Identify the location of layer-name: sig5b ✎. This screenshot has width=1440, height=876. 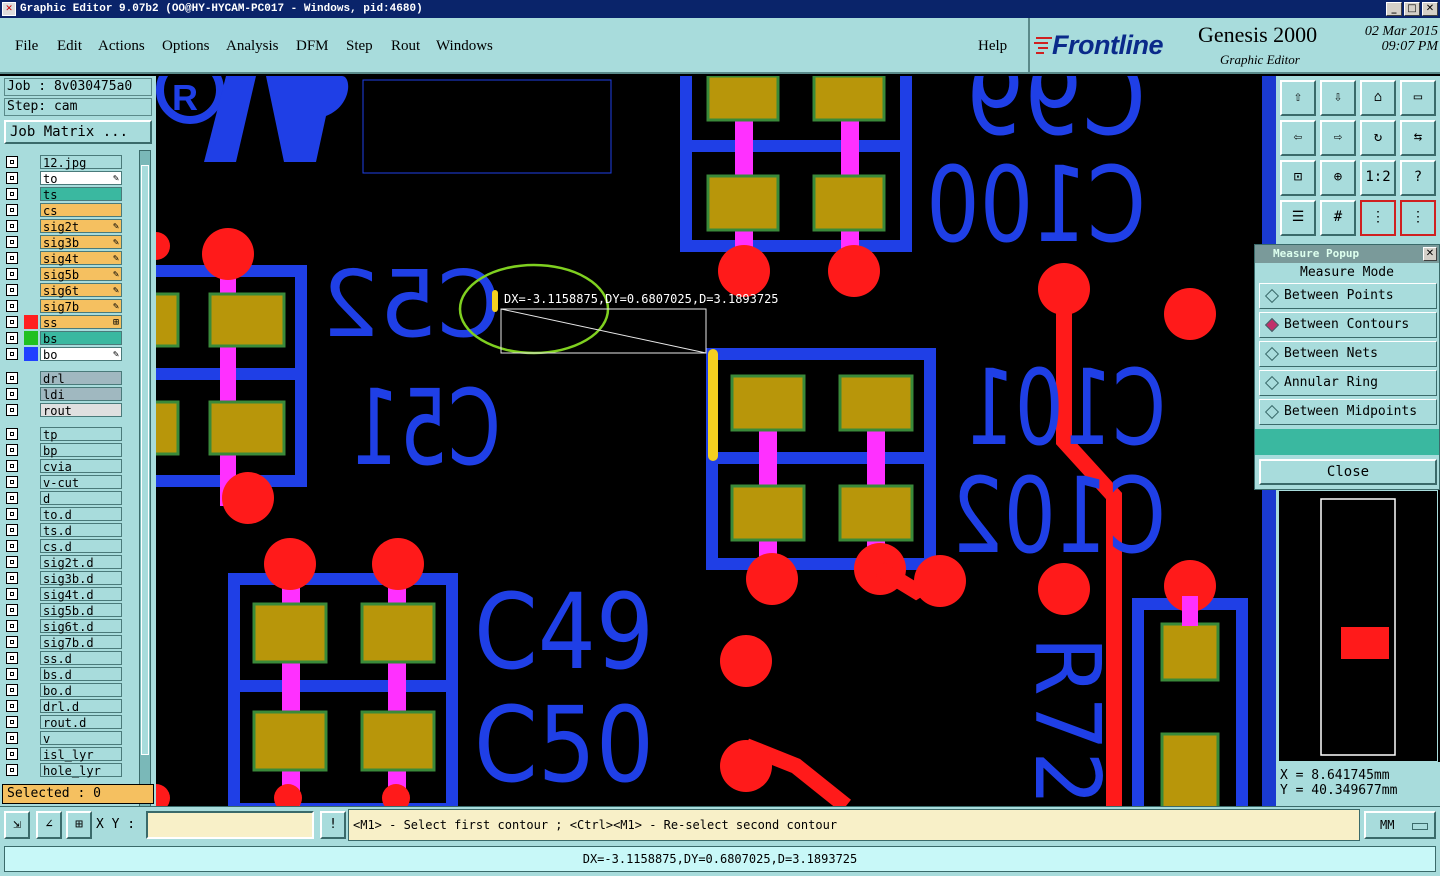
(81, 274).